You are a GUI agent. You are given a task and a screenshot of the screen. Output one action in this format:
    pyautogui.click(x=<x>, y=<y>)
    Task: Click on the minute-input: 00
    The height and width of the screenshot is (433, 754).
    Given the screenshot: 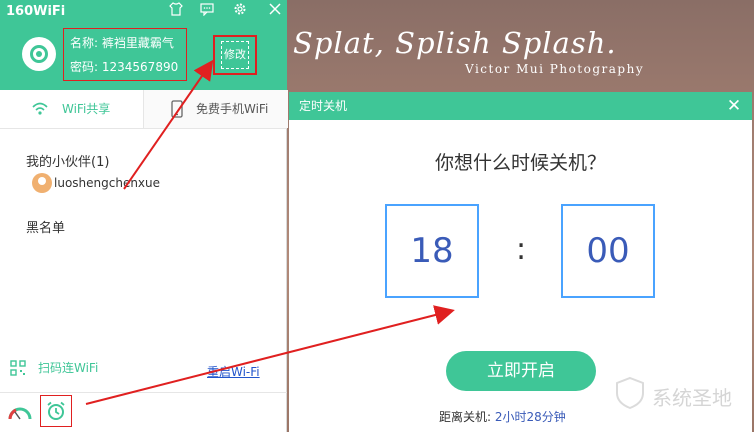 What is the action you would take?
    pyautogui.click(x=608, y=251)
    